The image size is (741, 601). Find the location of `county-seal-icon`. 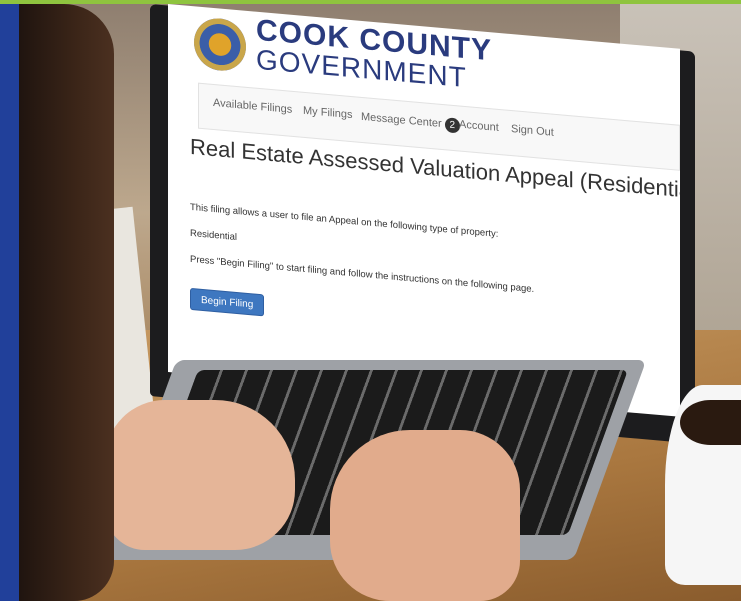

county-seal-icon is located at coordinates (220, 44).